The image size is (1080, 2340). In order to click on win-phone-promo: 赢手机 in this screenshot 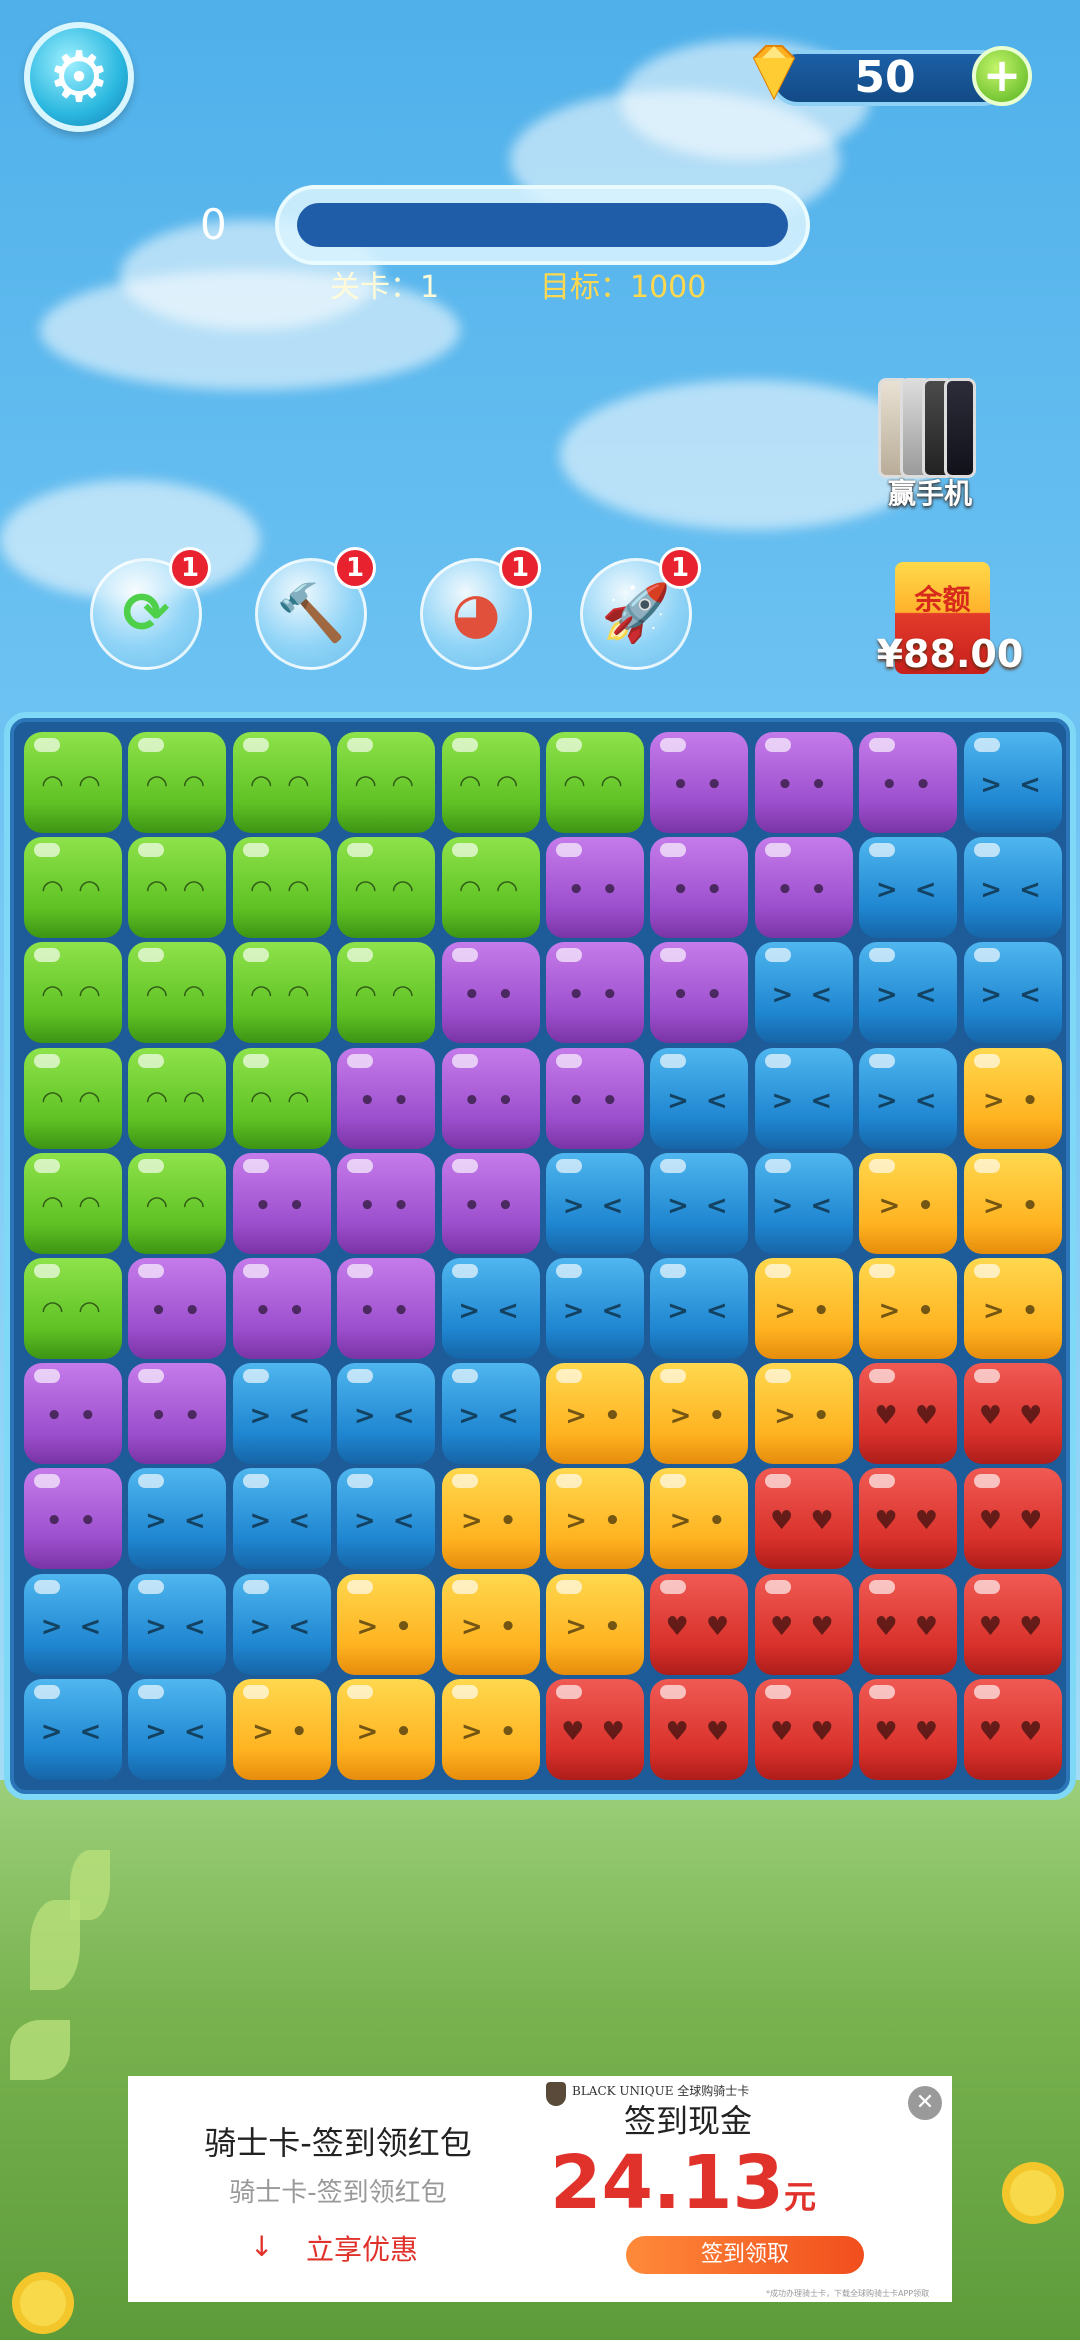, I will do `click(930, 444)`.